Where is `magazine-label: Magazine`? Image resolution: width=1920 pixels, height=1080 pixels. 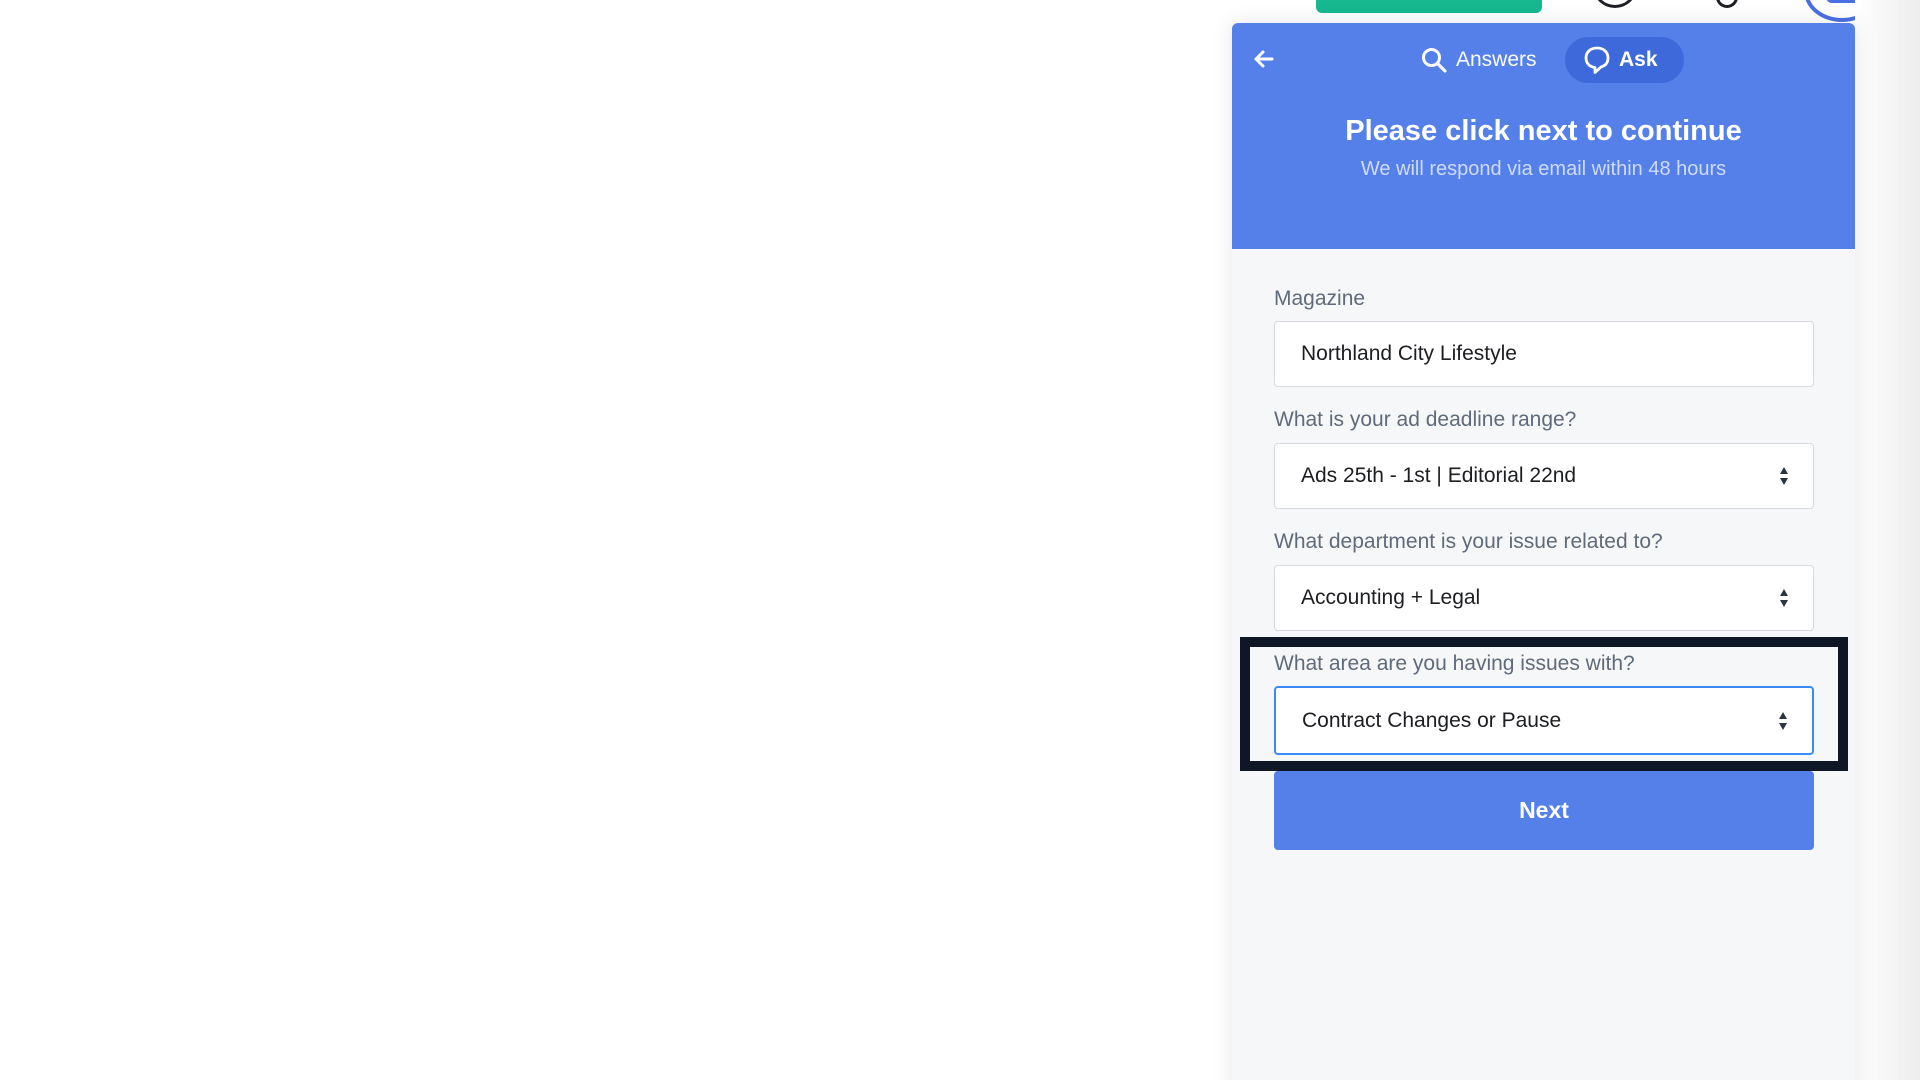 magazine-label: Magazine is located at coordinates (1320, 298).